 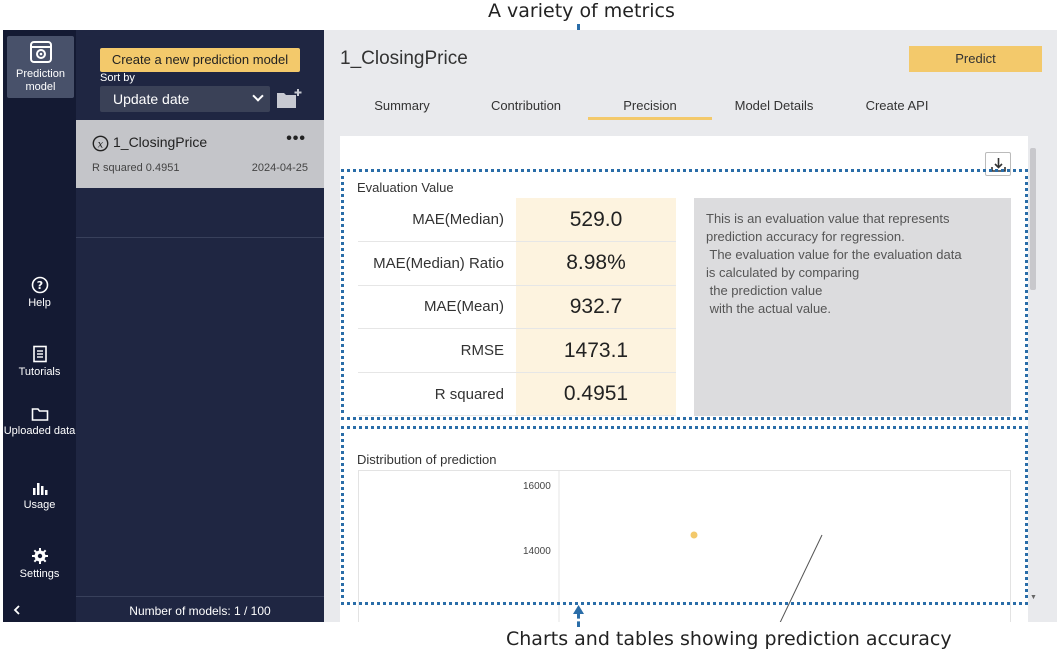 I want to click on tab-model-details: Model Details, so click(x=774, y=109).